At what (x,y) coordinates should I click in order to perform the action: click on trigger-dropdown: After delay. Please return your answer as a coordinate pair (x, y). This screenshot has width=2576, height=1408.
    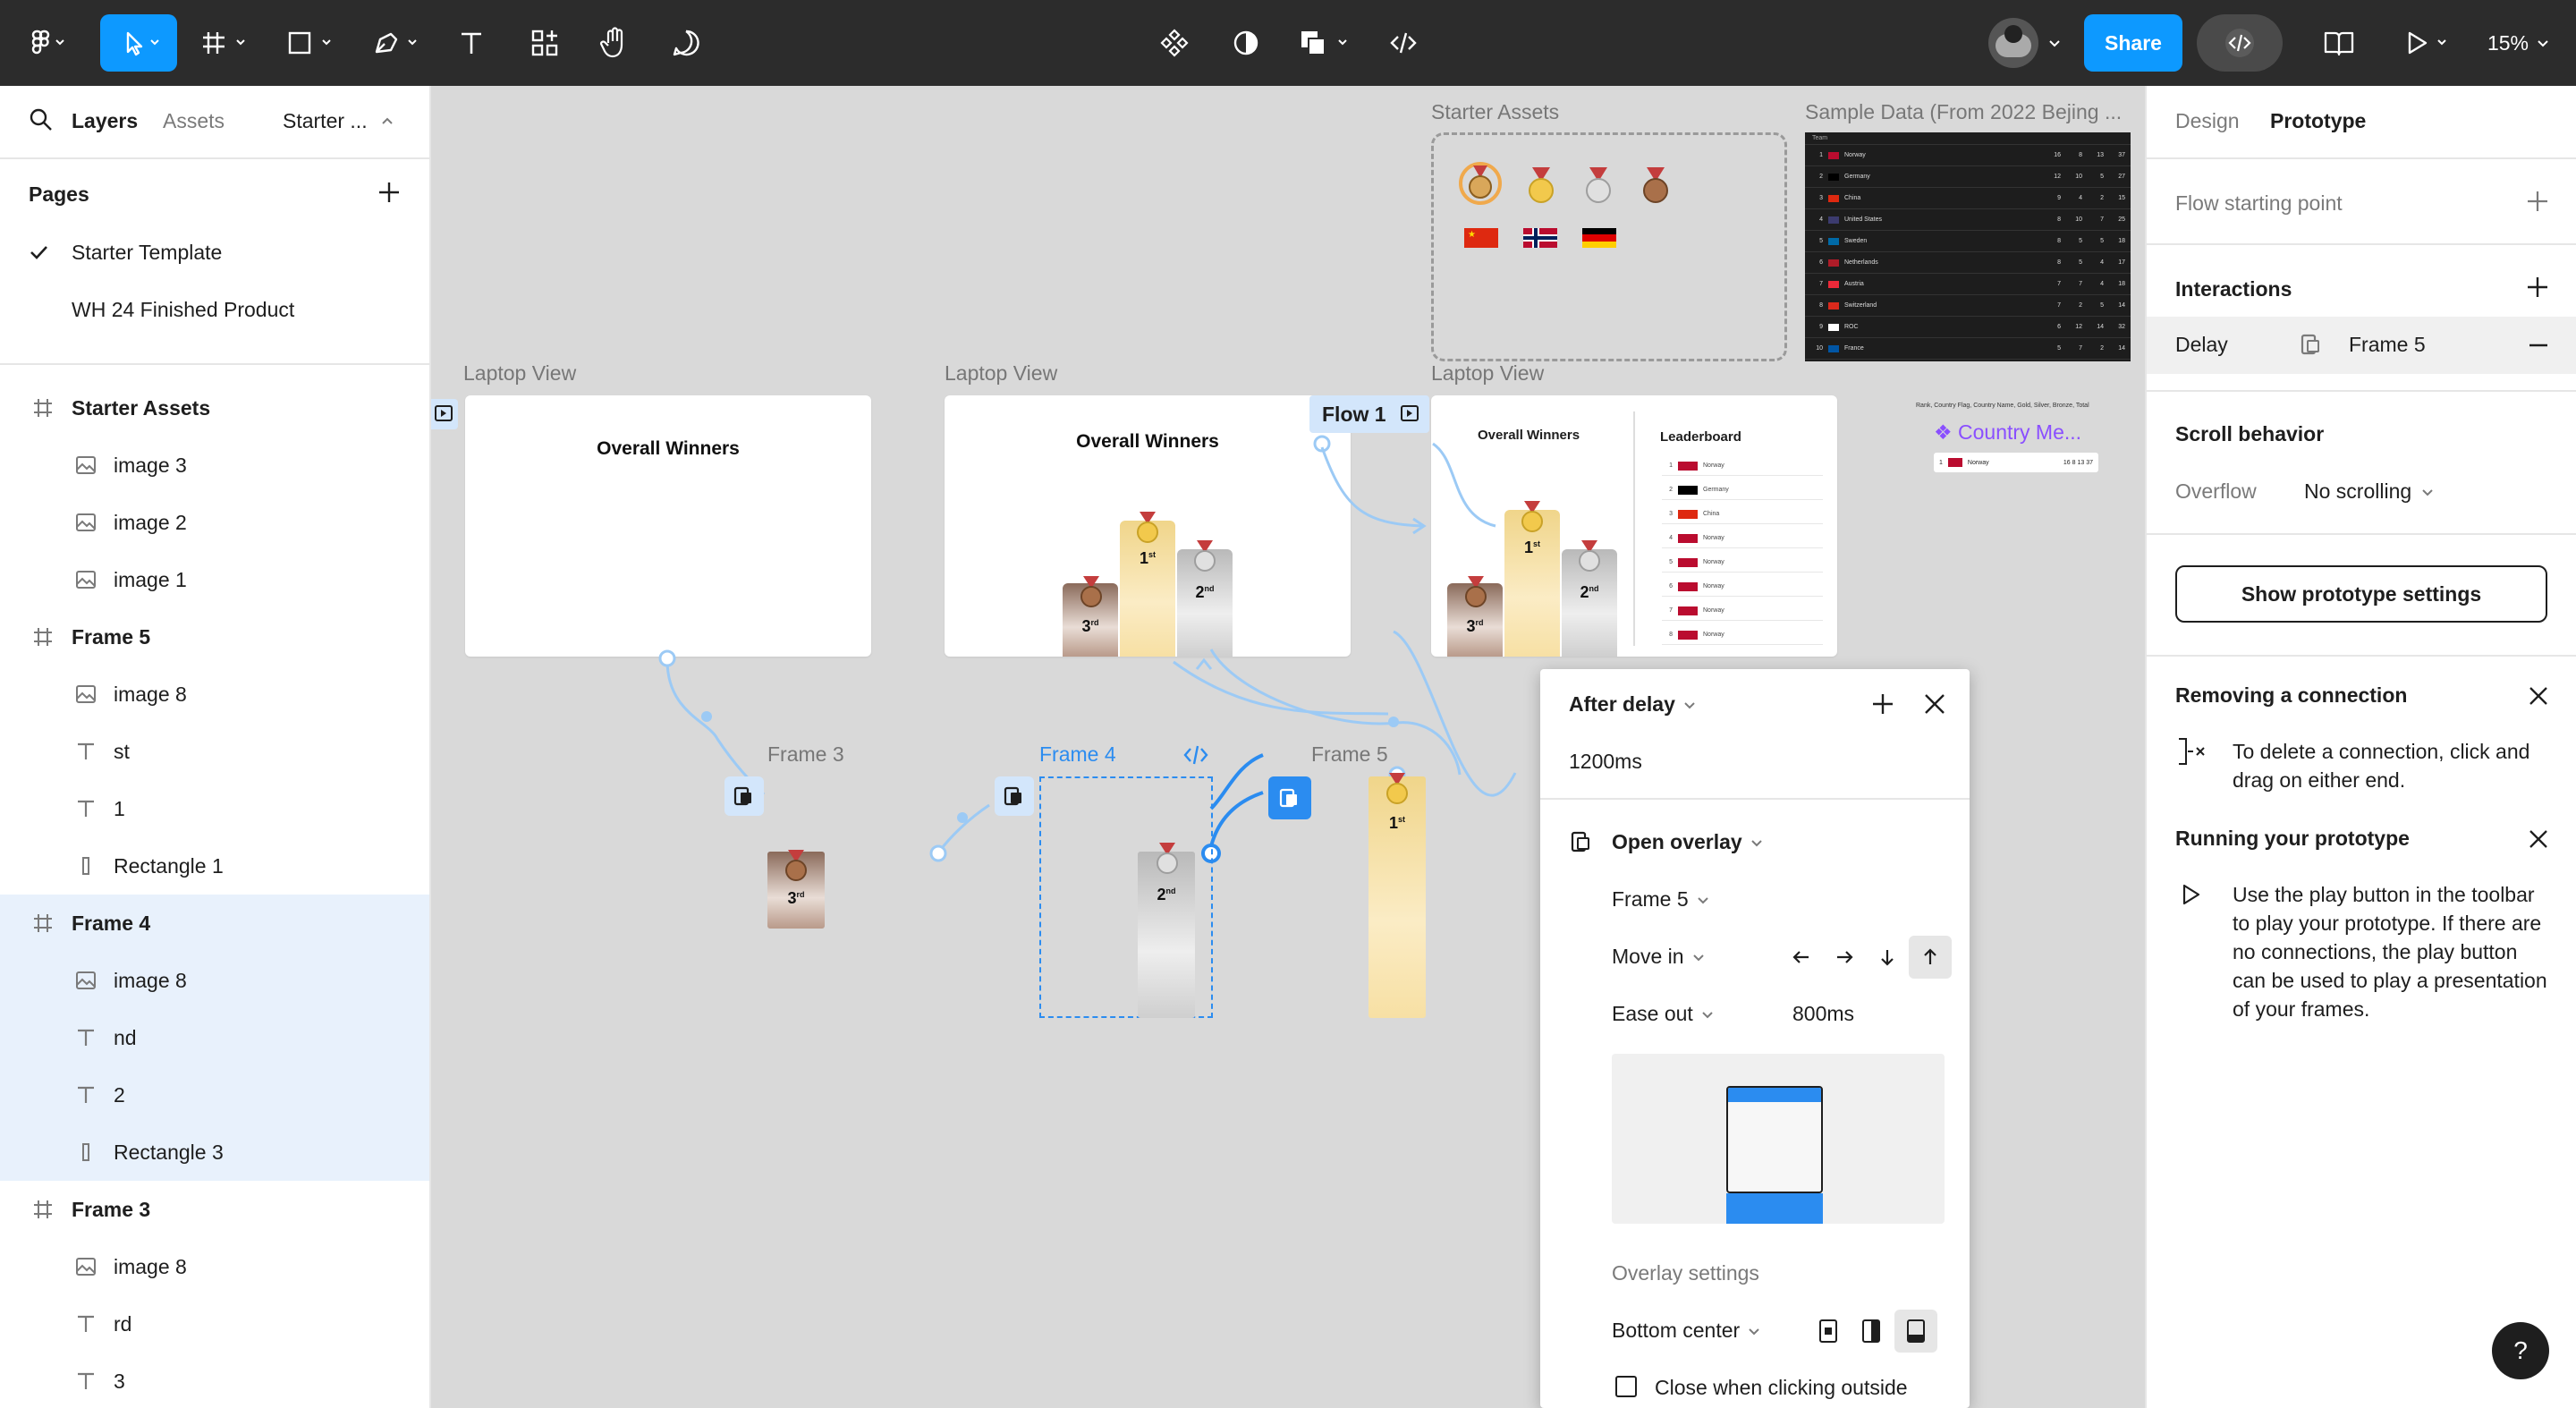
    Looking at the image, I should click on (1633, 704).